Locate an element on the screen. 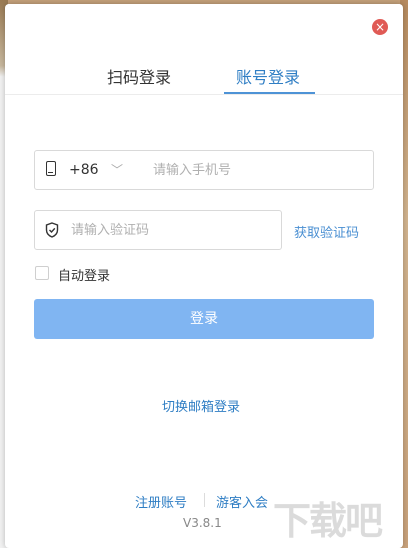 The image size is (408, 548). tab-divider is located at coordinates (204, 94).